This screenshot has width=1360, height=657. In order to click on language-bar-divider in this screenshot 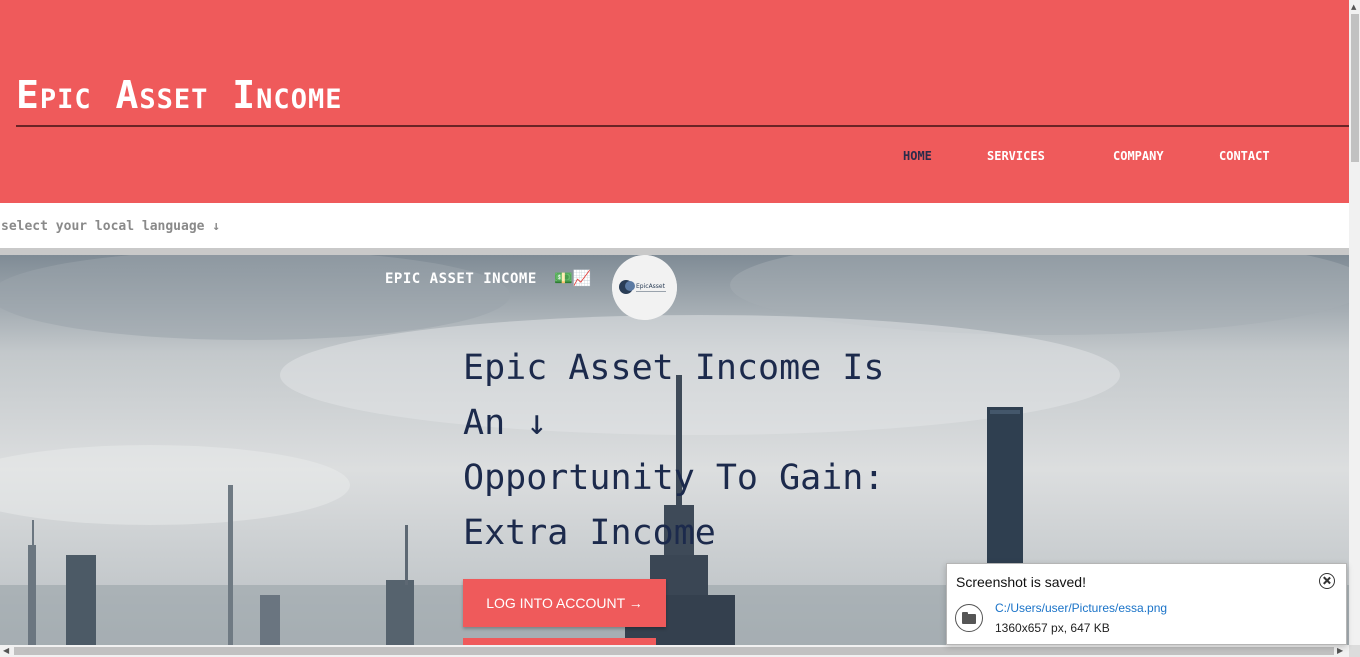, I will do `click(674, 251)`.